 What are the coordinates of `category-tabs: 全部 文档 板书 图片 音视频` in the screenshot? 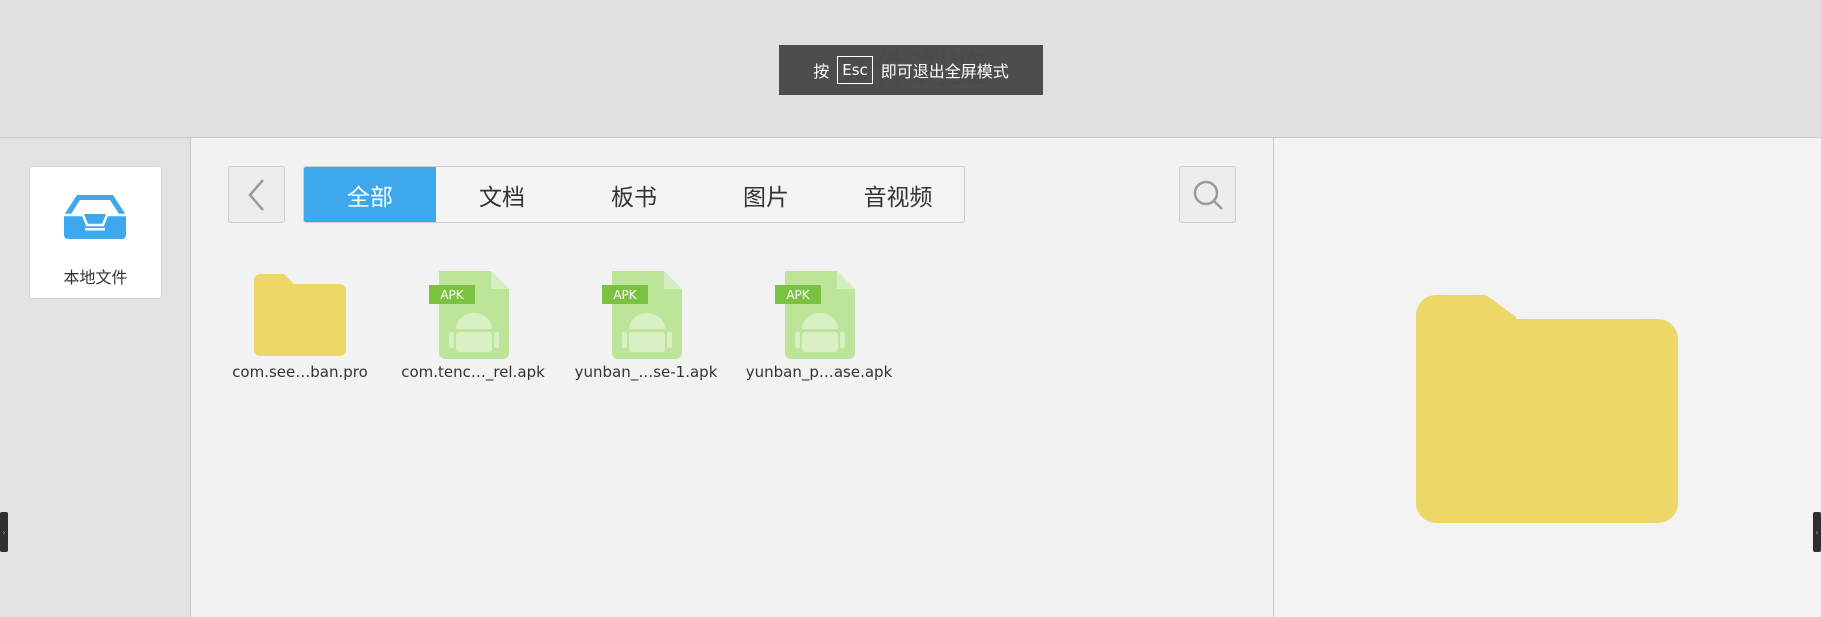 It's located at (634, 194).